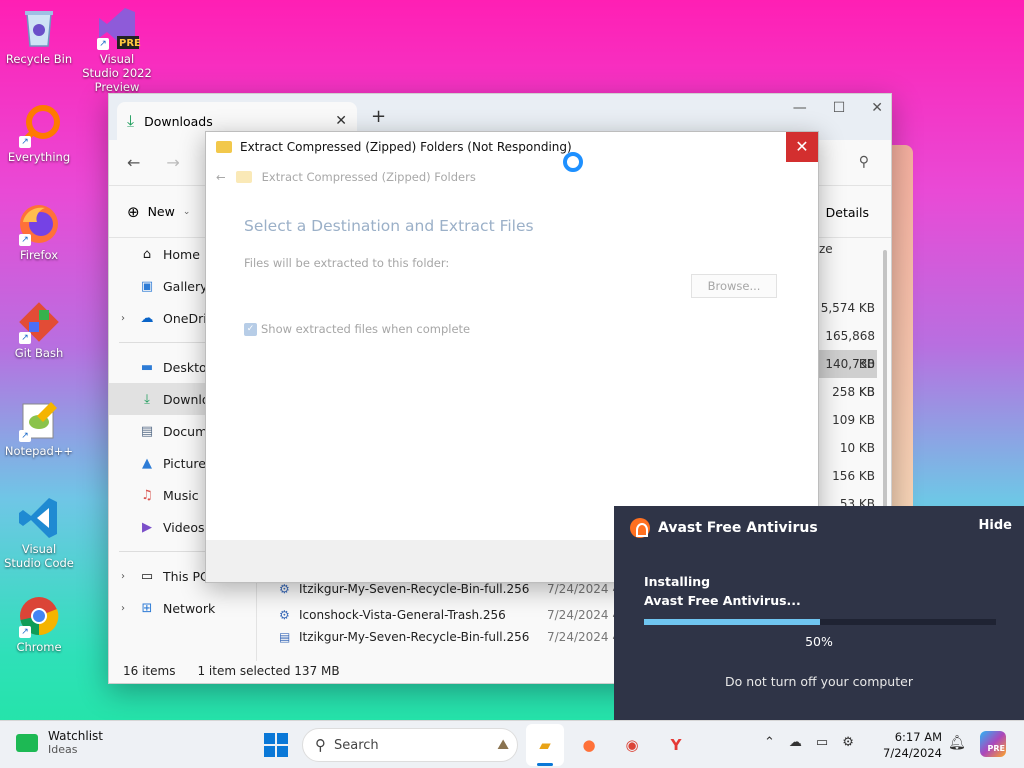 The image size is (1024, 768). What do you see at coordinates (822, 742) in the screenshot?
I see `display-icon: ▭` at bounding box center [822, 742].